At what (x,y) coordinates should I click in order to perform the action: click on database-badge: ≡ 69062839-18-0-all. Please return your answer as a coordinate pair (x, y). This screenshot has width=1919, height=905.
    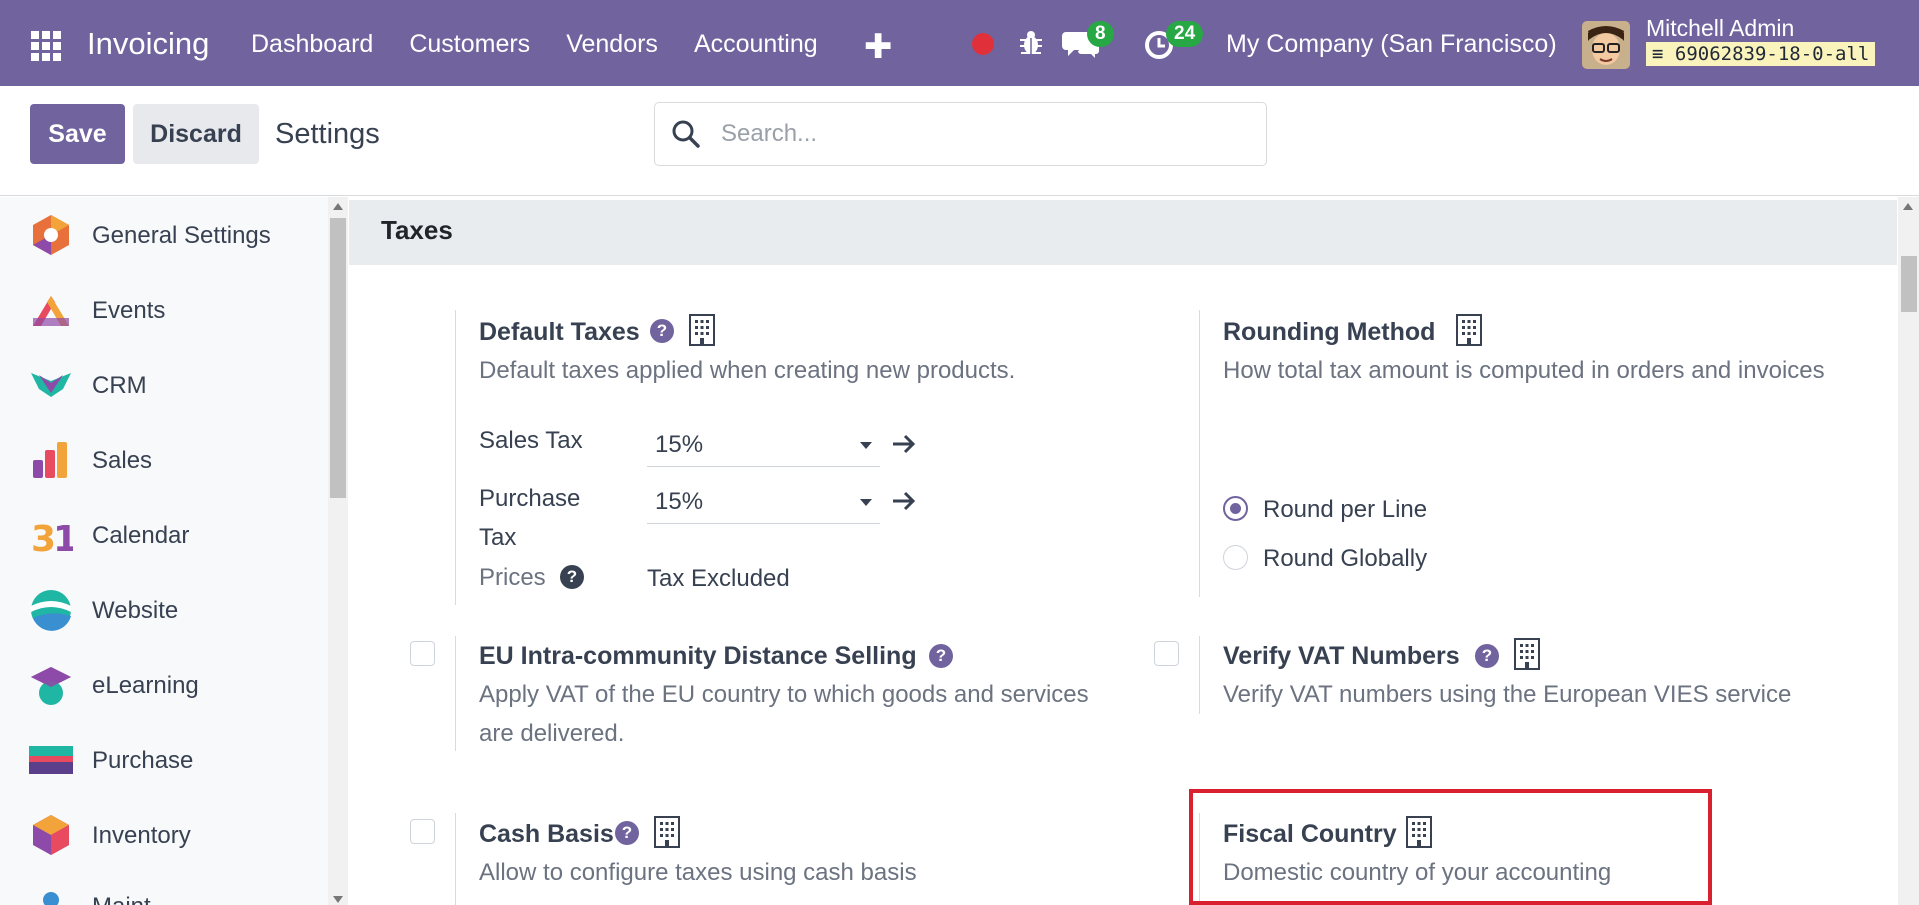
    Looking at the image, I should click on (1761, 54).